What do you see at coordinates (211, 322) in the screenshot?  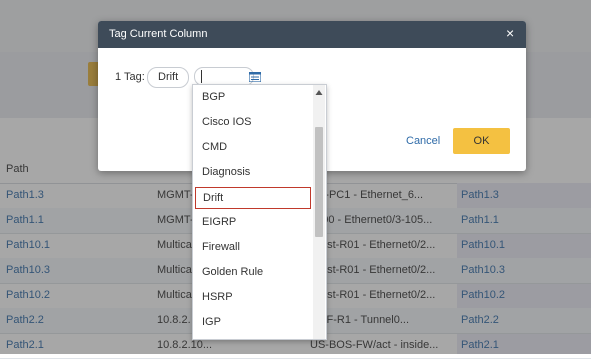 I see `option-label: IGP` at bounding box center [211, 322].